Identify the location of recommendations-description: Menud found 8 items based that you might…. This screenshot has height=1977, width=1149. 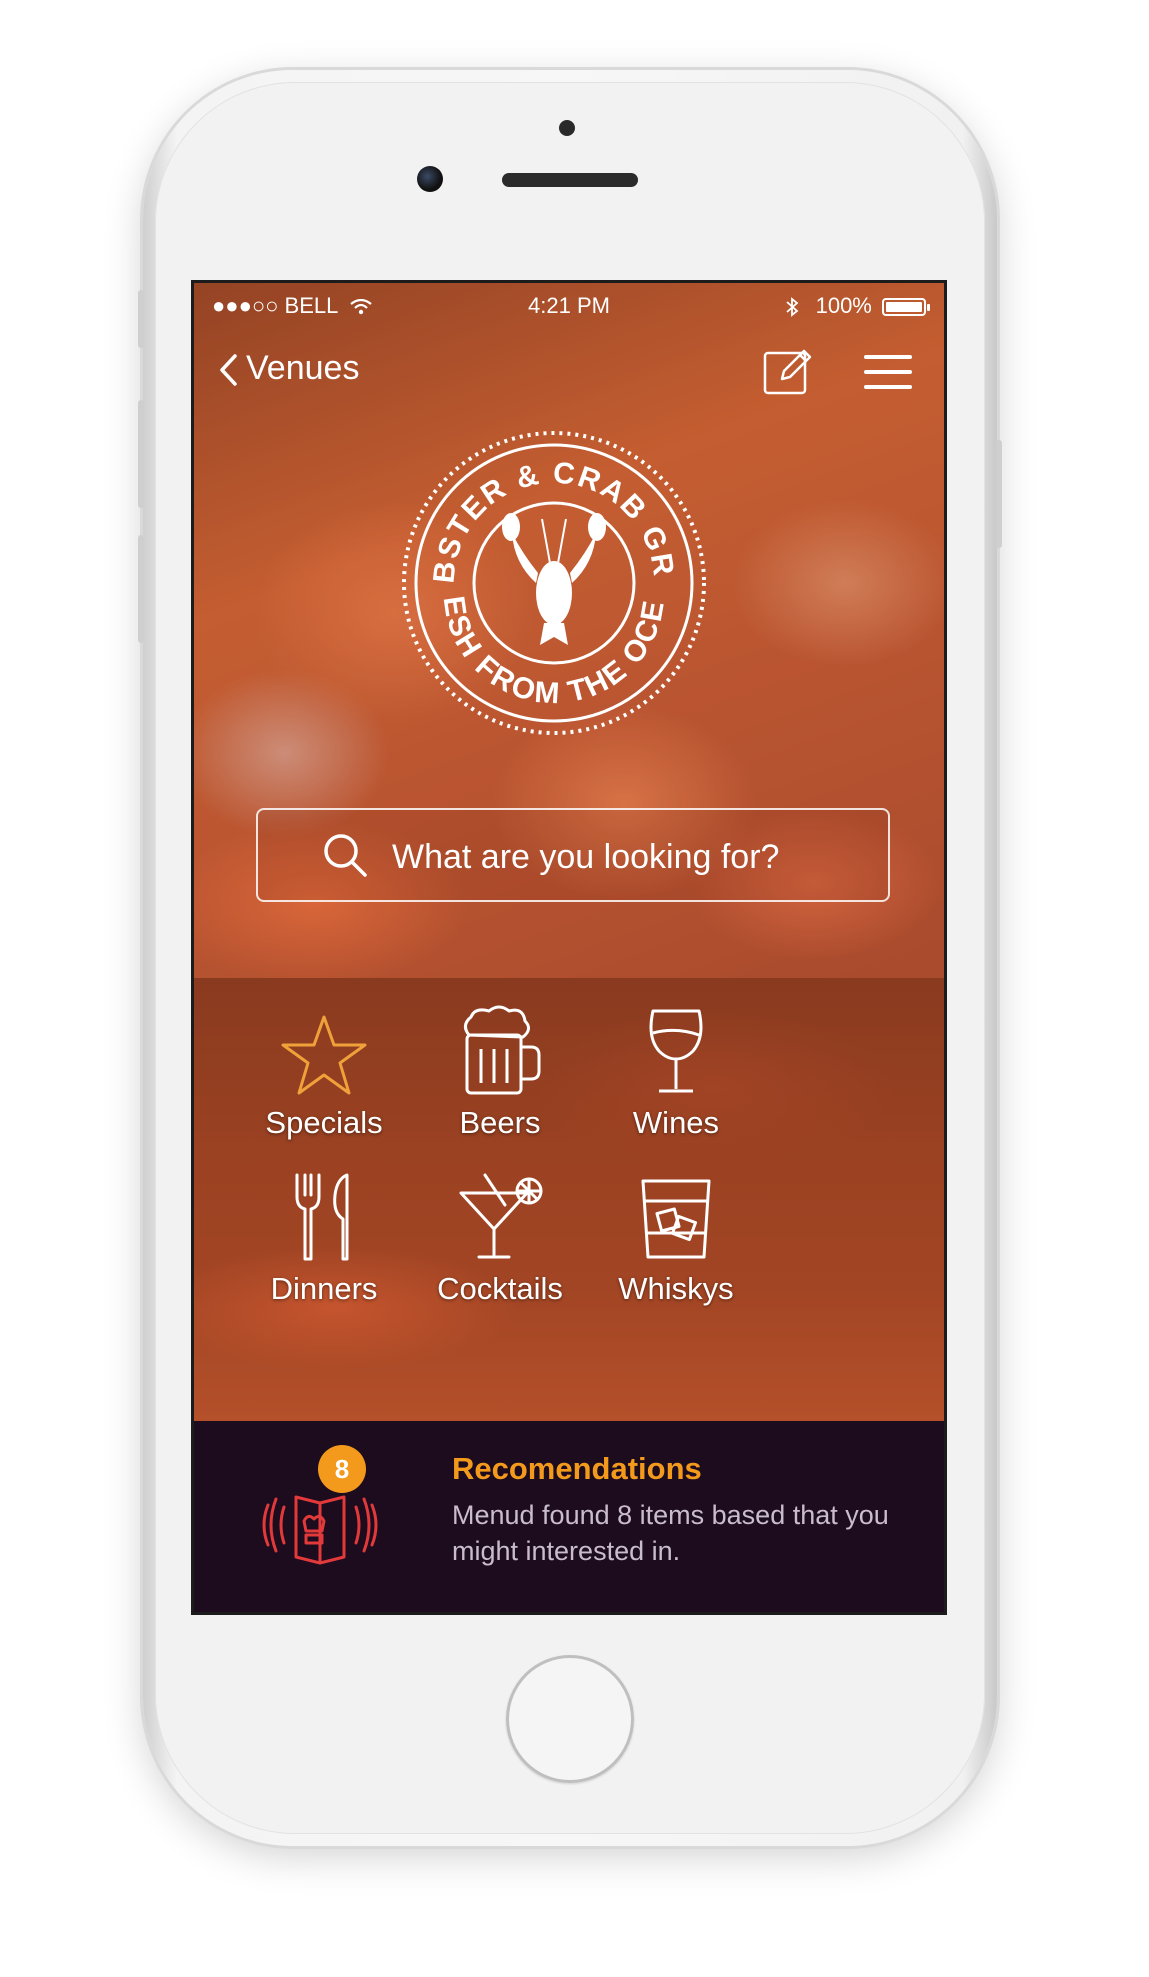
(670, 1533).